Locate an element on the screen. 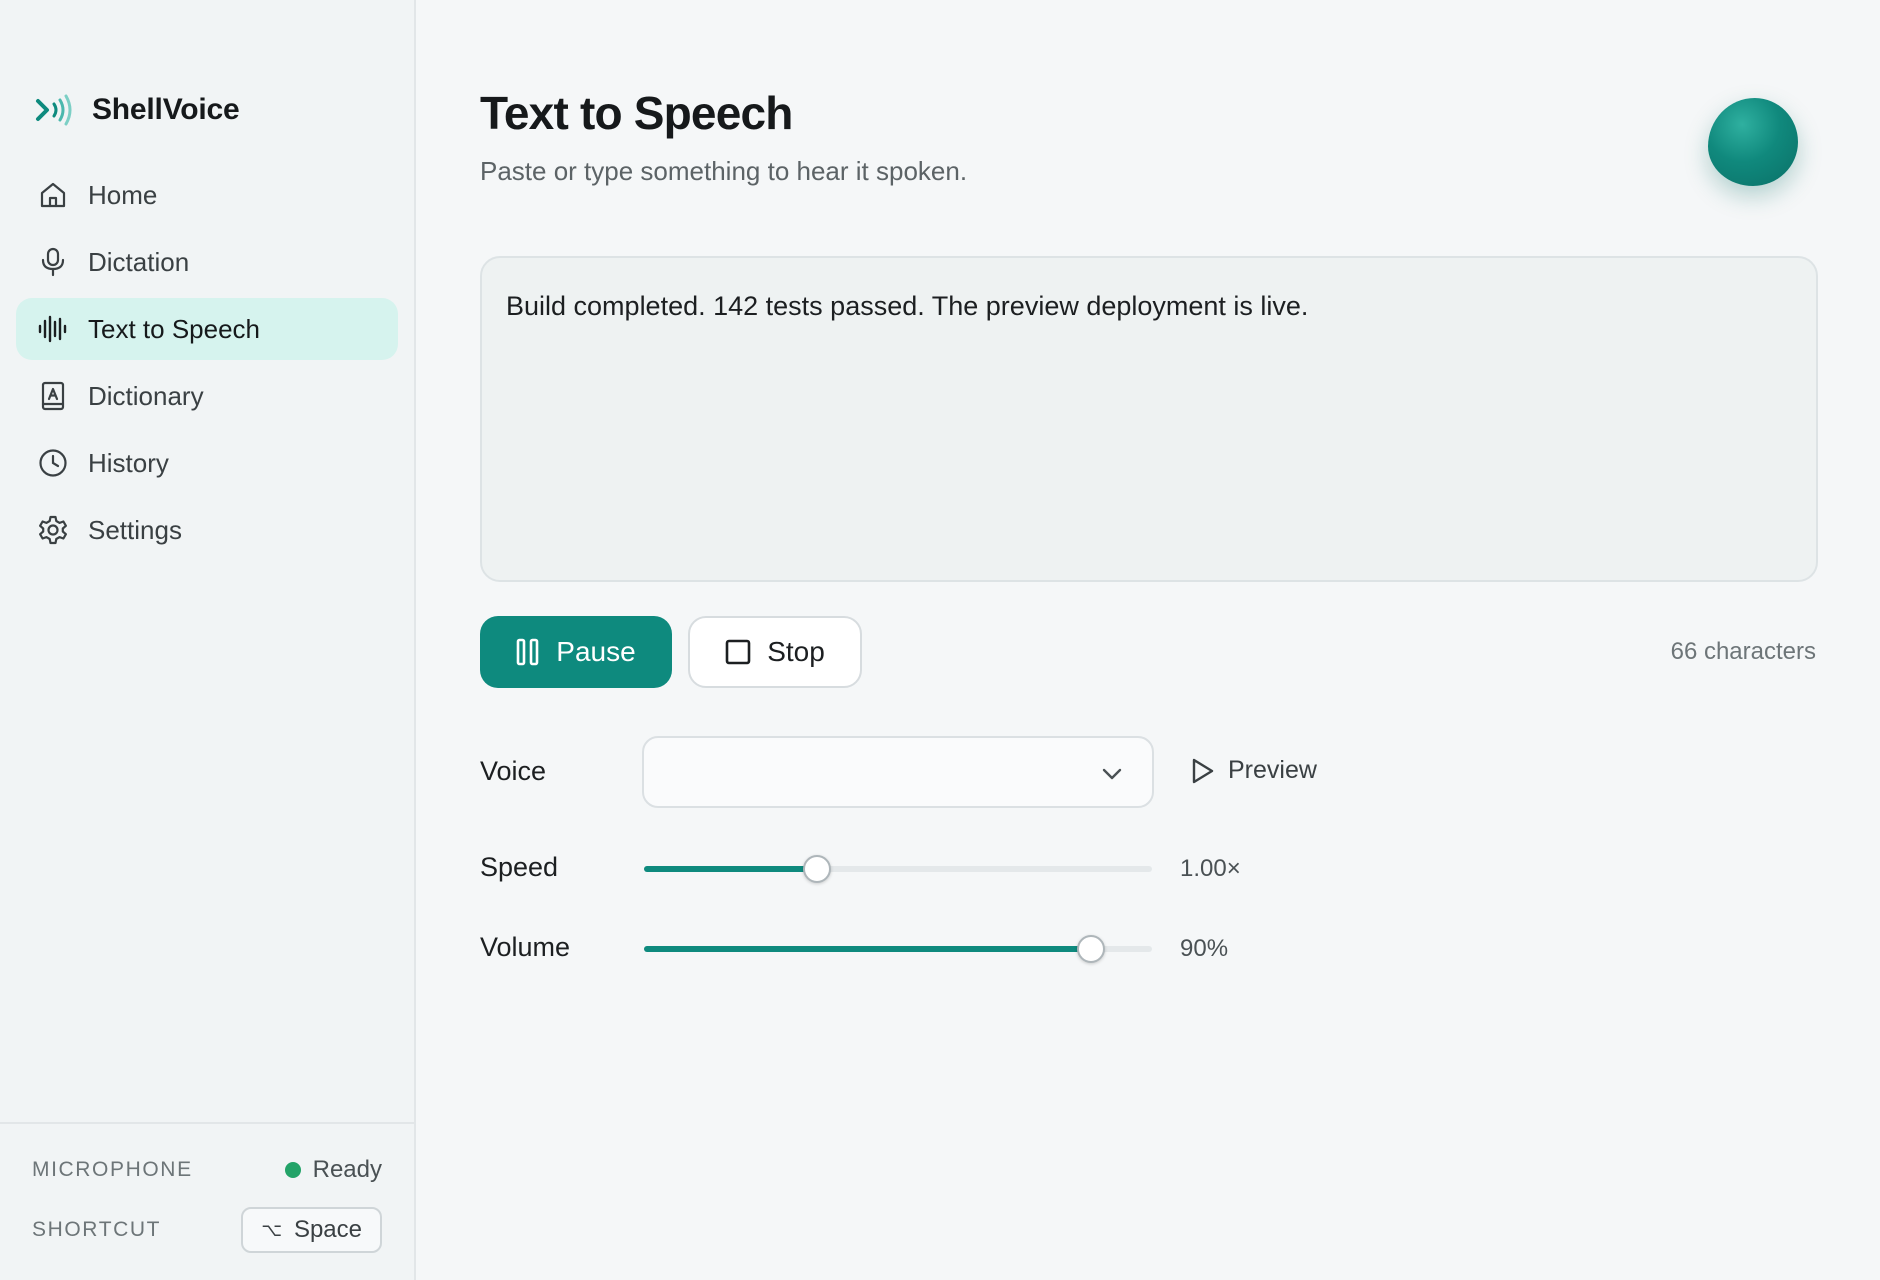 This screenshot has width=1880, height=1280. microphone-label: MICROPHONE is located at coordinates (112, 1169).